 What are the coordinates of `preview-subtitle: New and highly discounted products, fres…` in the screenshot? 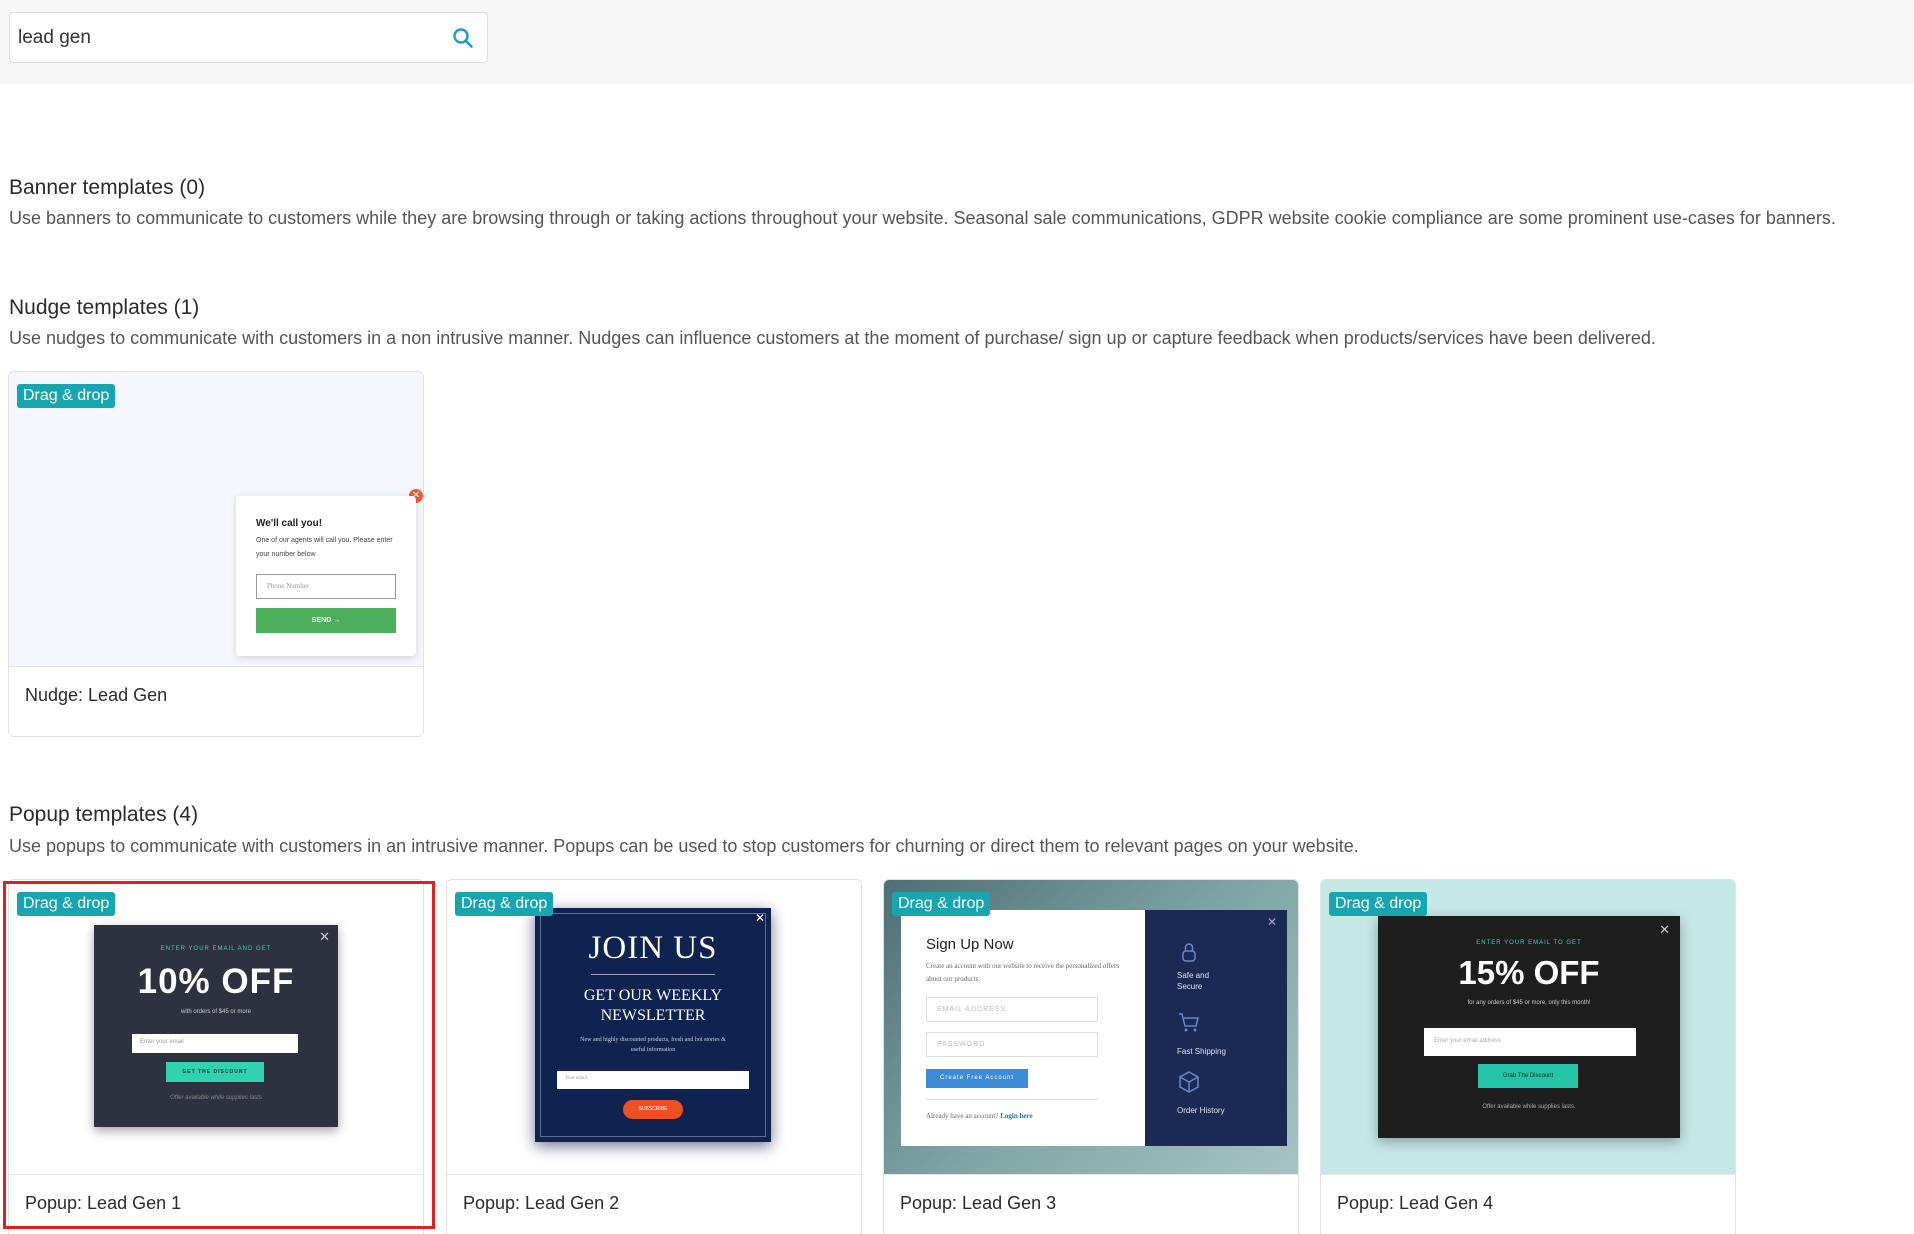 It's located at (653, 1045).